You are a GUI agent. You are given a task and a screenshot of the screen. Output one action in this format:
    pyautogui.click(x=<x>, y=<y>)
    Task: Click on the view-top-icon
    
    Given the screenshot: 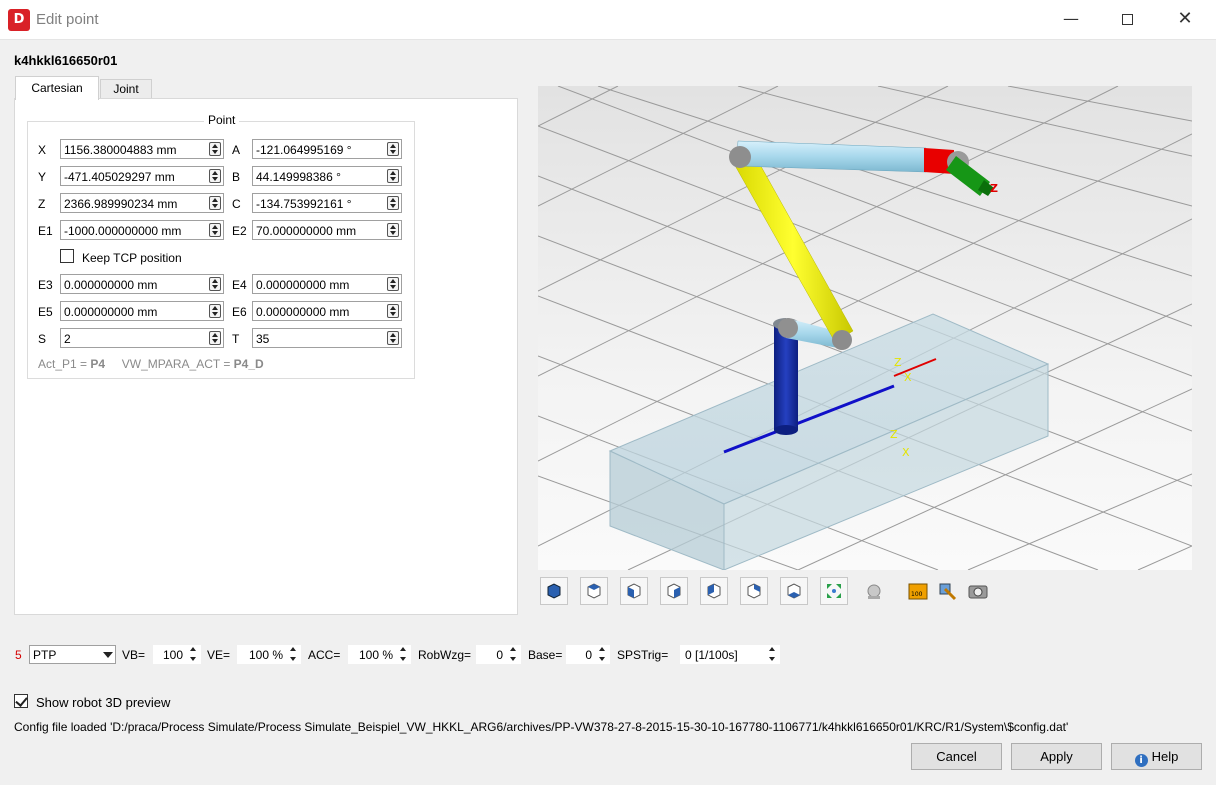 What is the action you would take?
    pyautogui.click(x=594, y=591)
    